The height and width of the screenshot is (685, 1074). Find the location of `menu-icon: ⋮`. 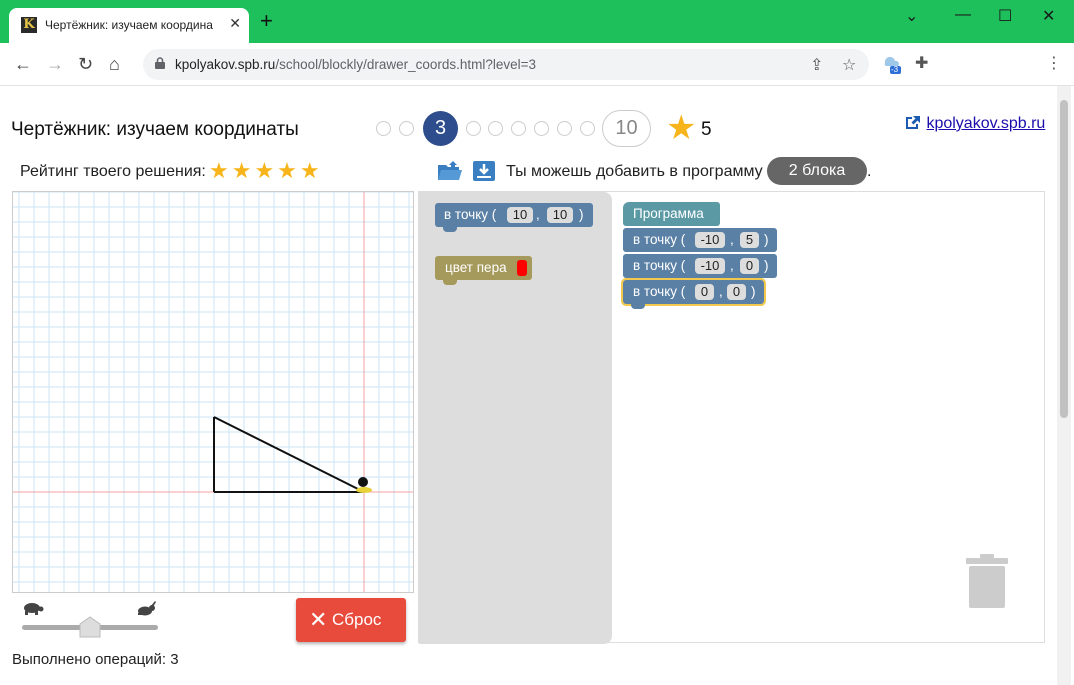

menu-icon: ⋮ is located at coordinates (1054, 63).